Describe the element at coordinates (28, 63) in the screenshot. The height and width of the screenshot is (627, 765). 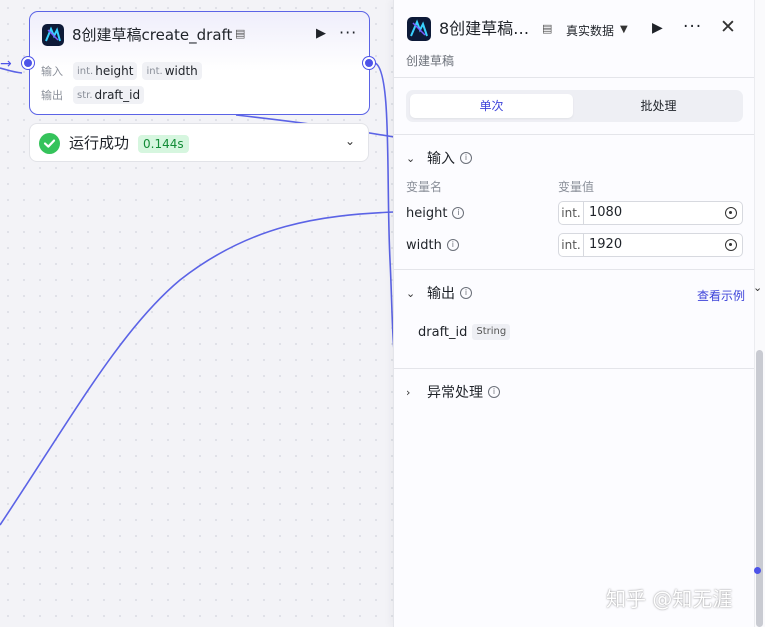
I see `node-input-port` at that location.